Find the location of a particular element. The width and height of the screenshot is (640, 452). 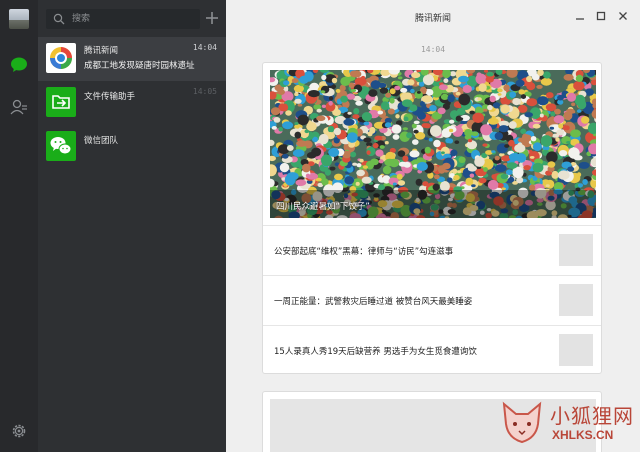

news-item: 公安部起底“维权”黑幕：律师与“访民”勾连滋事 is located at coordinates (432, 250).